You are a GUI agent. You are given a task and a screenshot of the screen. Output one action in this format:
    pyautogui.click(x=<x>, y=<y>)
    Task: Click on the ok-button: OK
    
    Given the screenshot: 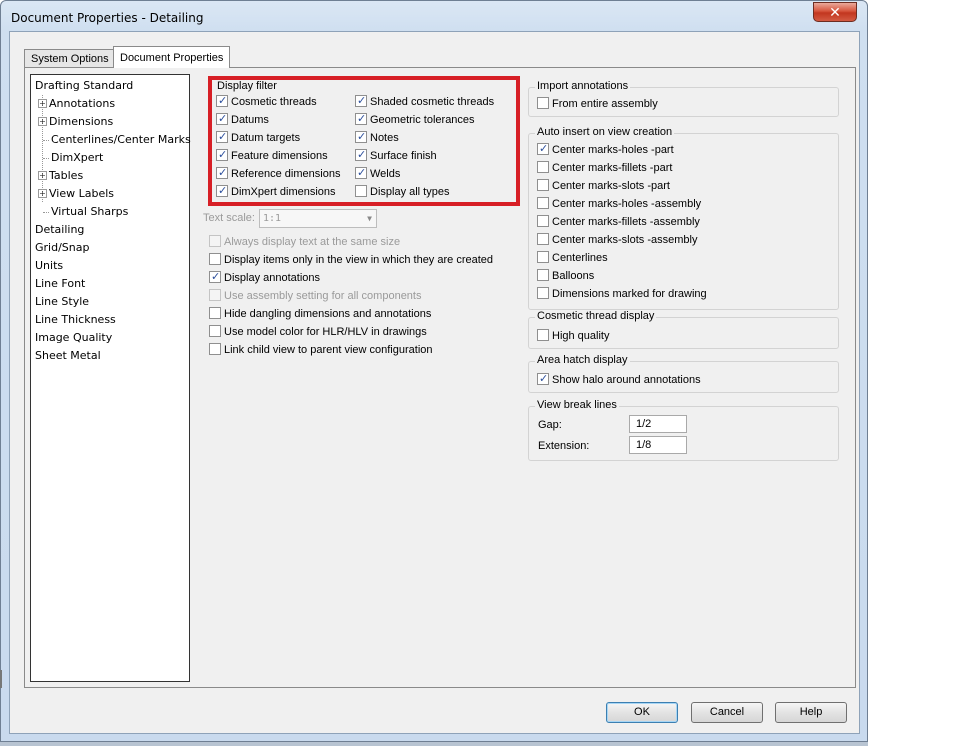 What is the action you would take?
    pyautogui.click(x=642, y=712)
    